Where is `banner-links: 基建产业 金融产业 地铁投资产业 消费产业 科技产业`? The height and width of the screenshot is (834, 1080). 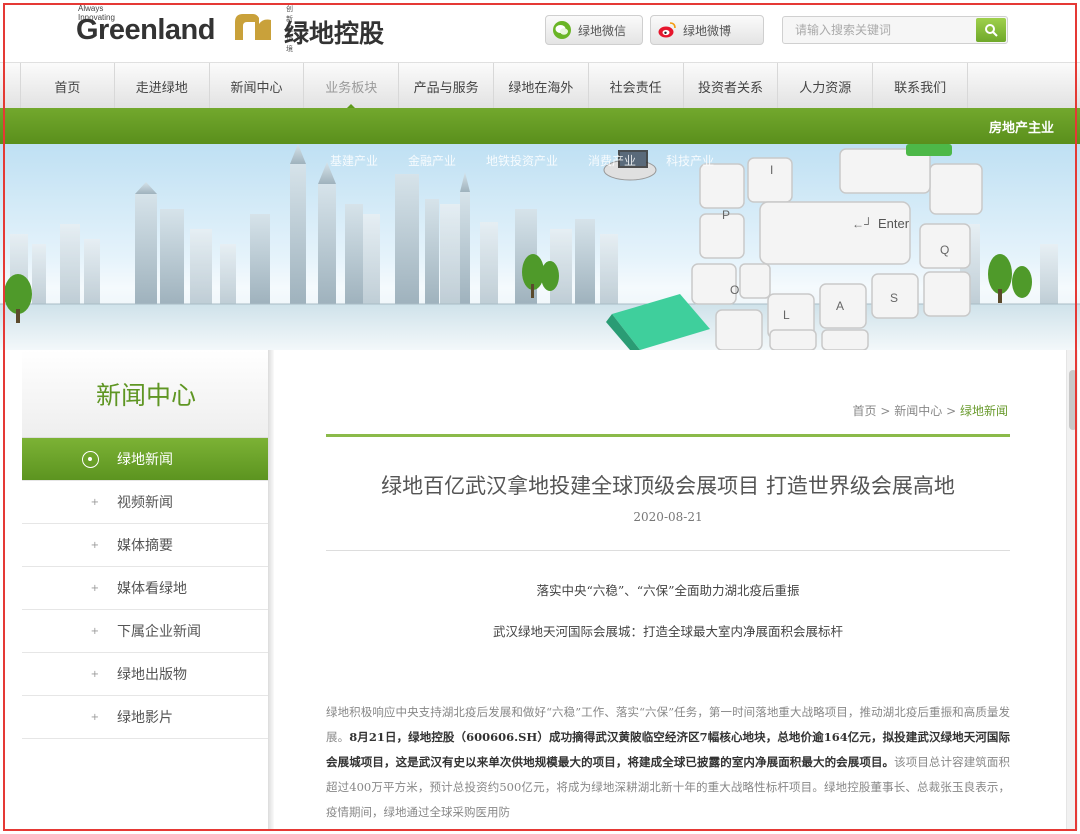 banner-links: 基建产业 金融产业 地铁投资产业 消费产业 科技产业 is located at coordinates (537, 160).